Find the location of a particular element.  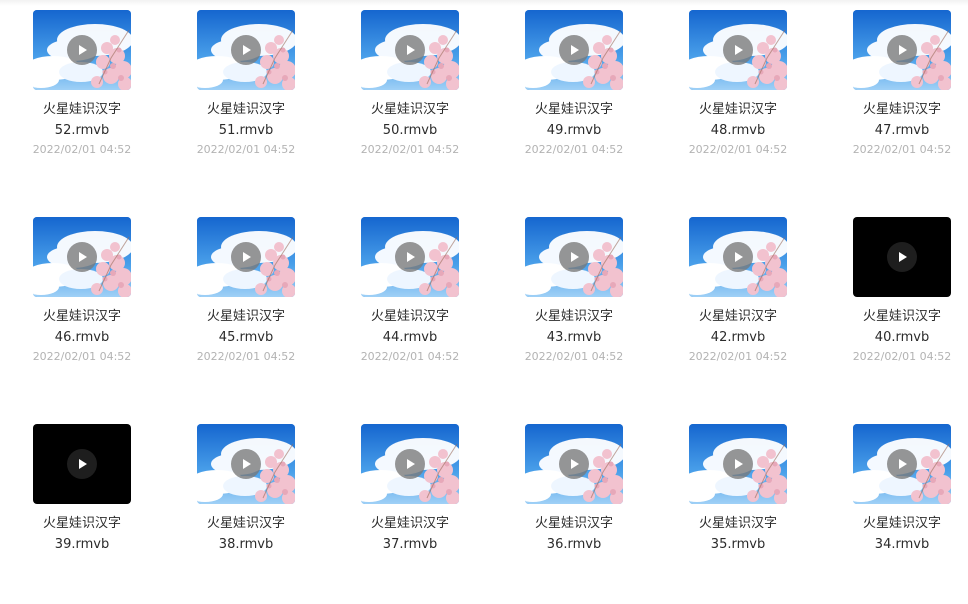

video-file-item: 火星娃识汉字 35.rmvb is located at coordinates (738, 509).